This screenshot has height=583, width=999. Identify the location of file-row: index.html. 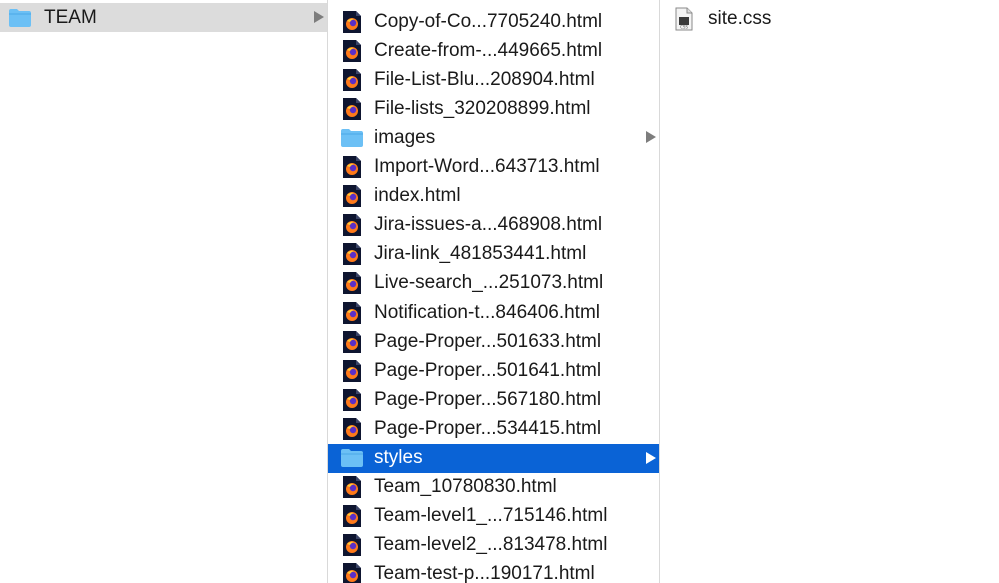
(493, 196).